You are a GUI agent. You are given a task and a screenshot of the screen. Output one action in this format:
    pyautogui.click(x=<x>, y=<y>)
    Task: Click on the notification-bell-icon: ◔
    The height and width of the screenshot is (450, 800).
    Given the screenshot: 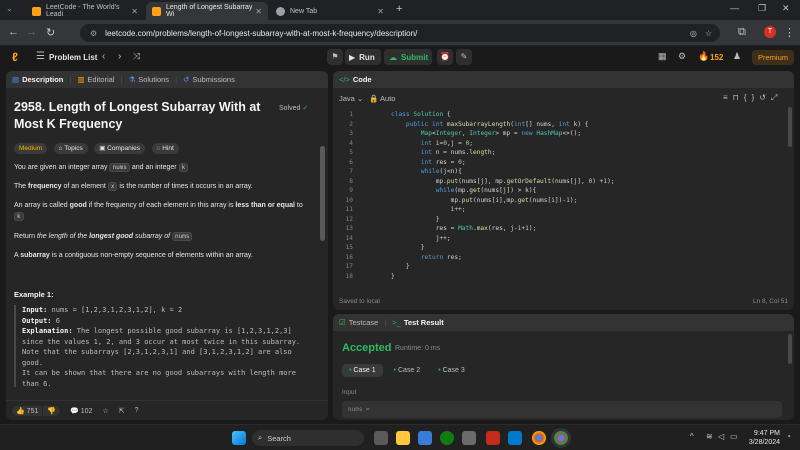 What is the action you would take?
    pyautogui.click(x=788, y=436)
    